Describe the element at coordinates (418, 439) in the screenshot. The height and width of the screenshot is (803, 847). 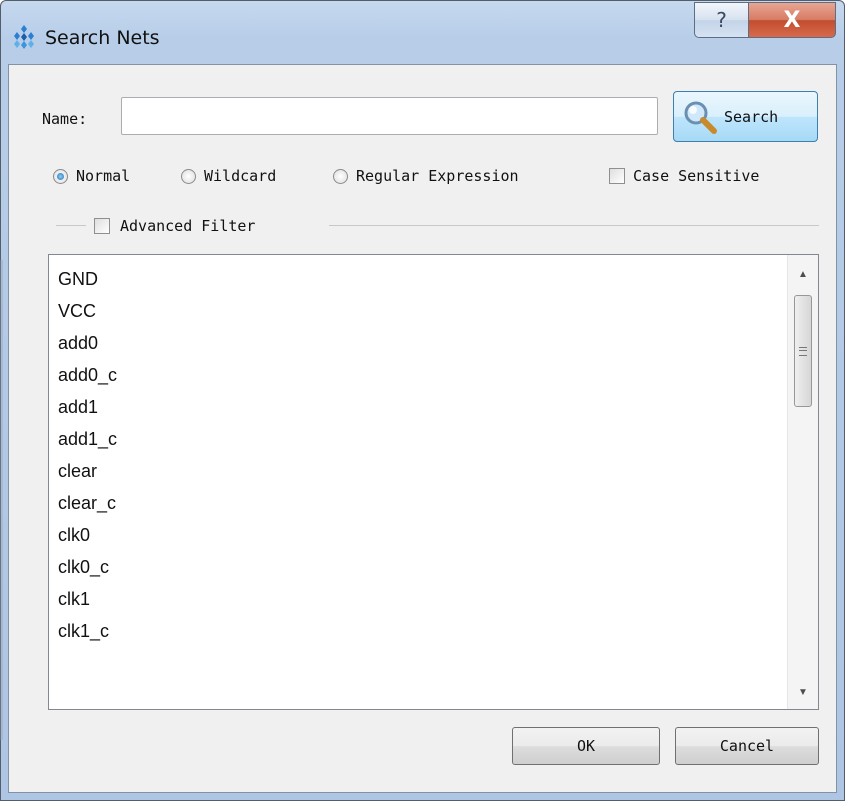
I see `list-item: add1_c` at that location.